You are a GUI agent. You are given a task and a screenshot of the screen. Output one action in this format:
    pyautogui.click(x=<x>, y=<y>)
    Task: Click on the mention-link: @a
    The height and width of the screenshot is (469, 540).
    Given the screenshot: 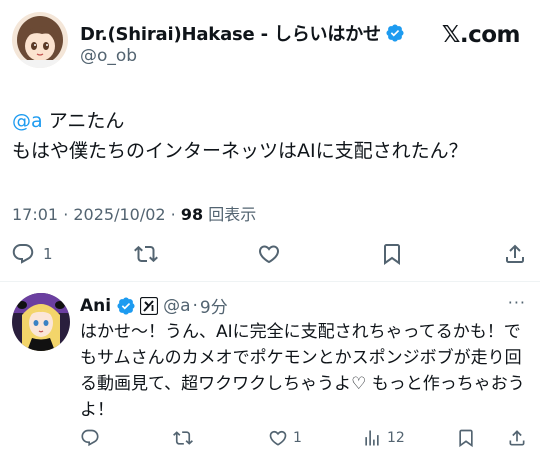 What is the action you would take?
    pyautogui.click(x=27, y=121)
    